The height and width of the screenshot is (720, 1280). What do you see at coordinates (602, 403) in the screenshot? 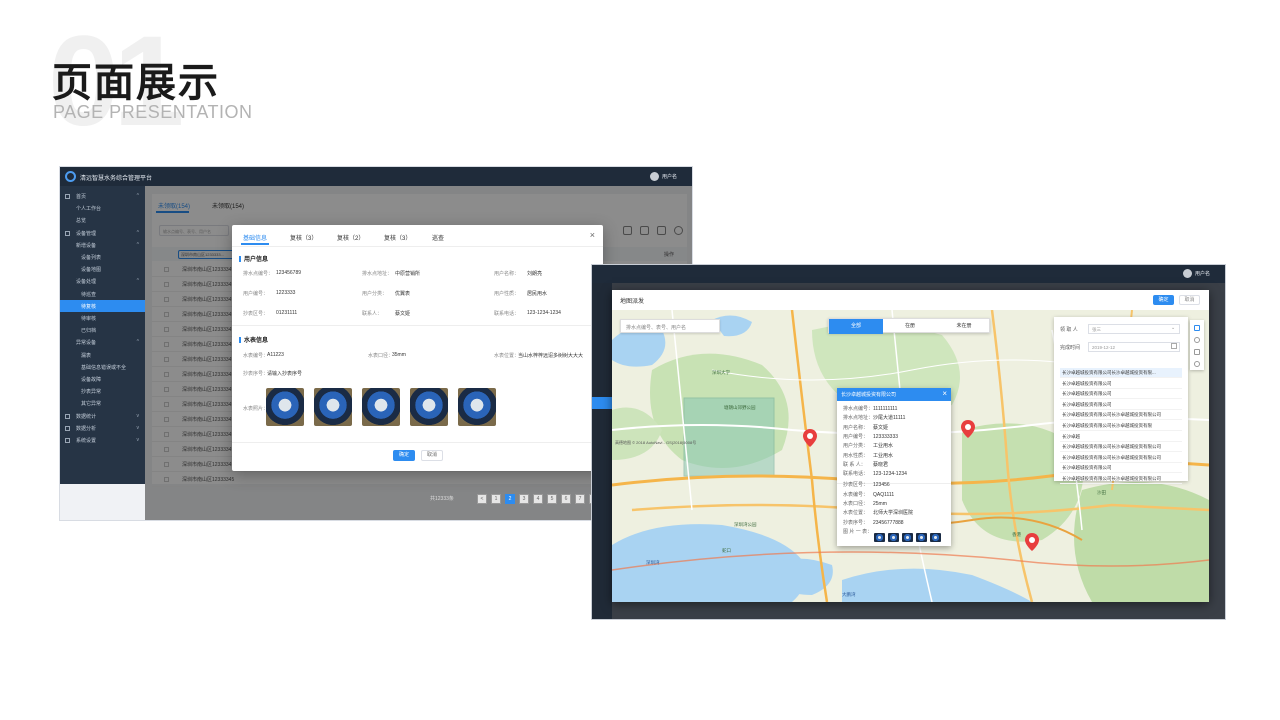
I see `sidebar-active-item` at bounding box center [602, 403].